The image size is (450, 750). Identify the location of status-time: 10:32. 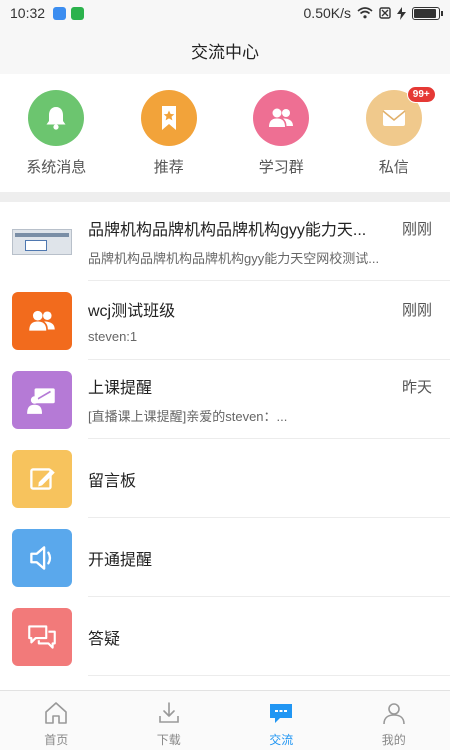
(28, 13).